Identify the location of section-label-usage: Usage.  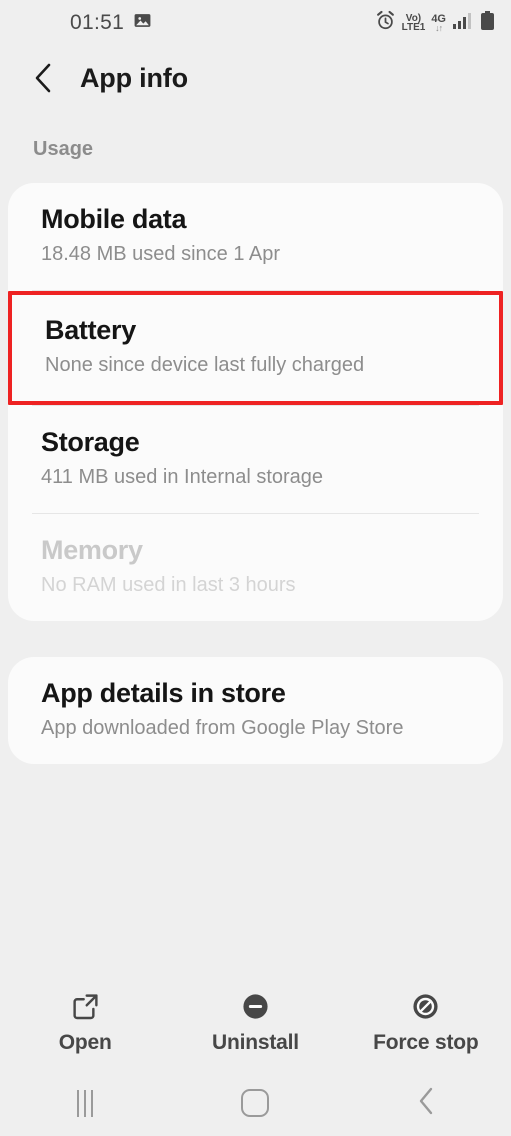
(63, 149).